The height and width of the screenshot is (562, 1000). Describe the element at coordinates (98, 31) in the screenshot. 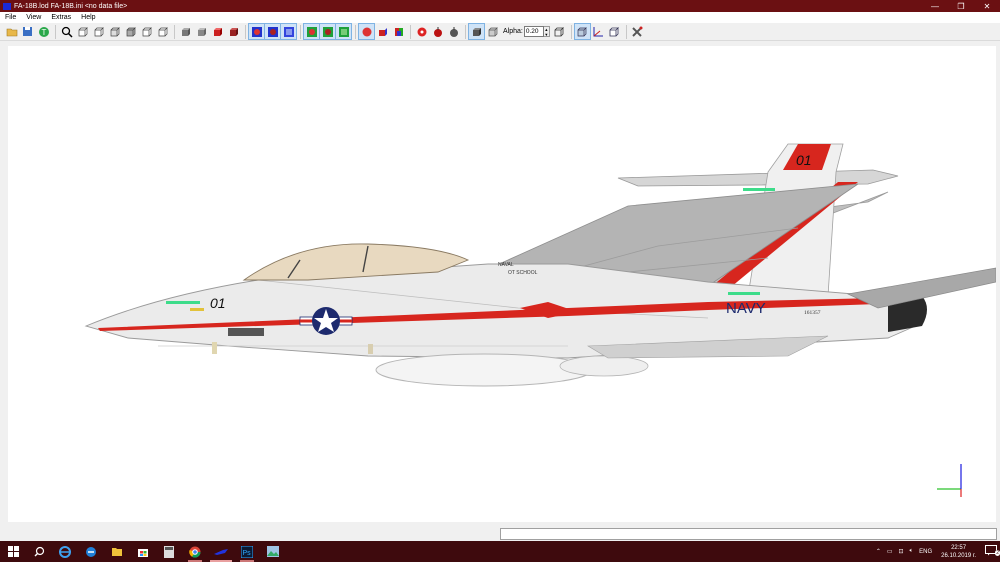

I see `view-back-icon` at that location.